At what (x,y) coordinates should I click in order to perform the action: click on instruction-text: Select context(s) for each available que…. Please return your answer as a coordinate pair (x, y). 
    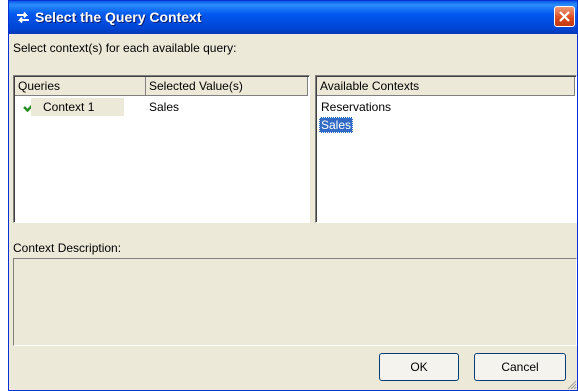
    Looking at the image, I should click on (125, 48).